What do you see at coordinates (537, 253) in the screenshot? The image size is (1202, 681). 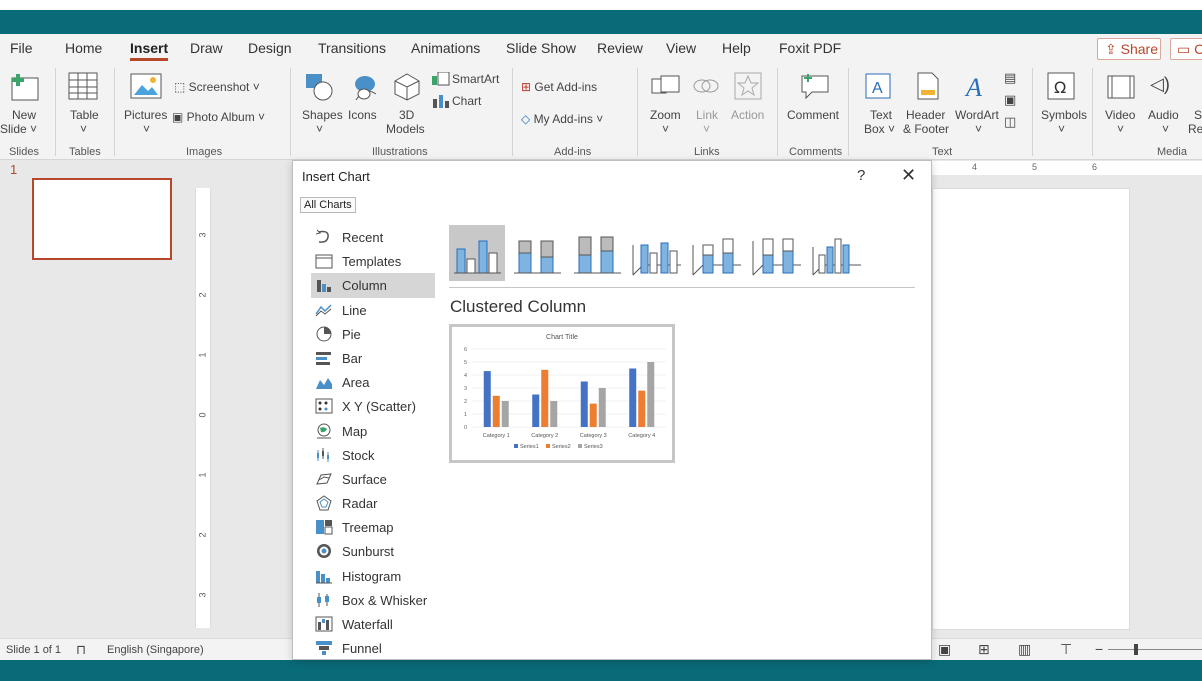 I see `subtype-stacked-column` at bounding box center [537, 253].